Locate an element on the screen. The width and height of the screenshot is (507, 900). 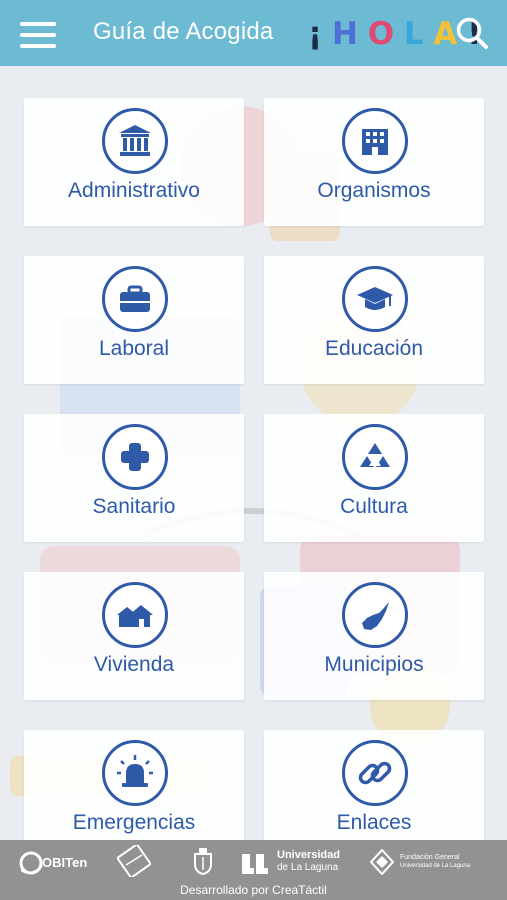
menu-tile-municipios: Municipios is located at coordinates (374, 636).